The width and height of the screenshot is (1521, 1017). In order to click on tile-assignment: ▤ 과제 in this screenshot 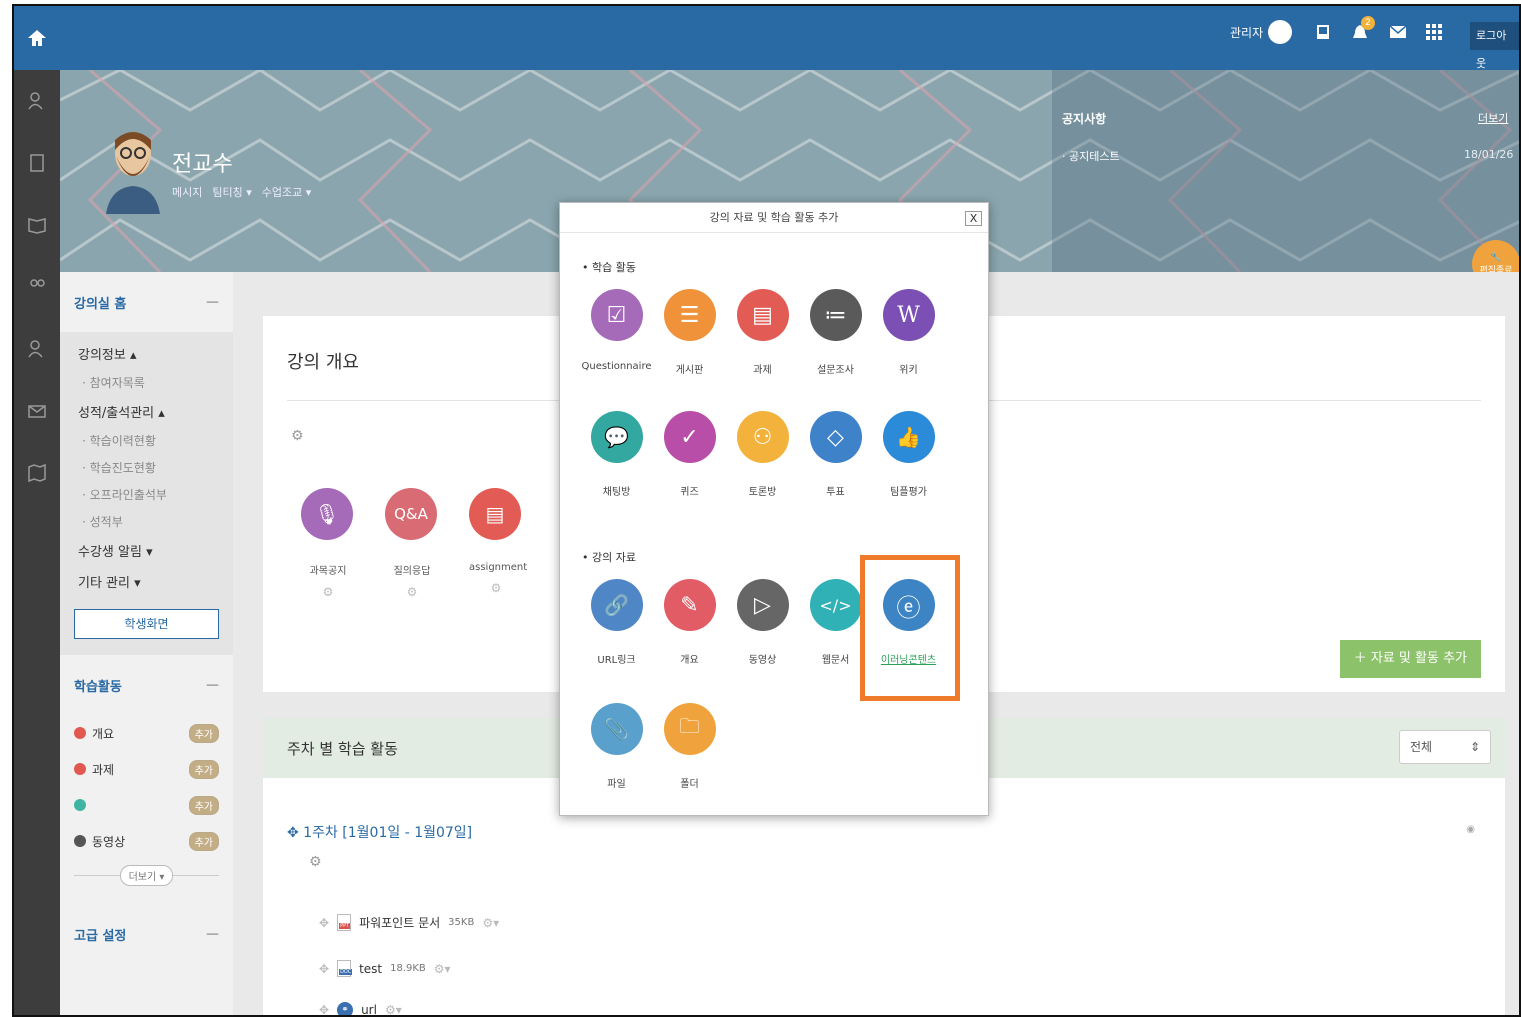, I will do `click(762, 332)`.